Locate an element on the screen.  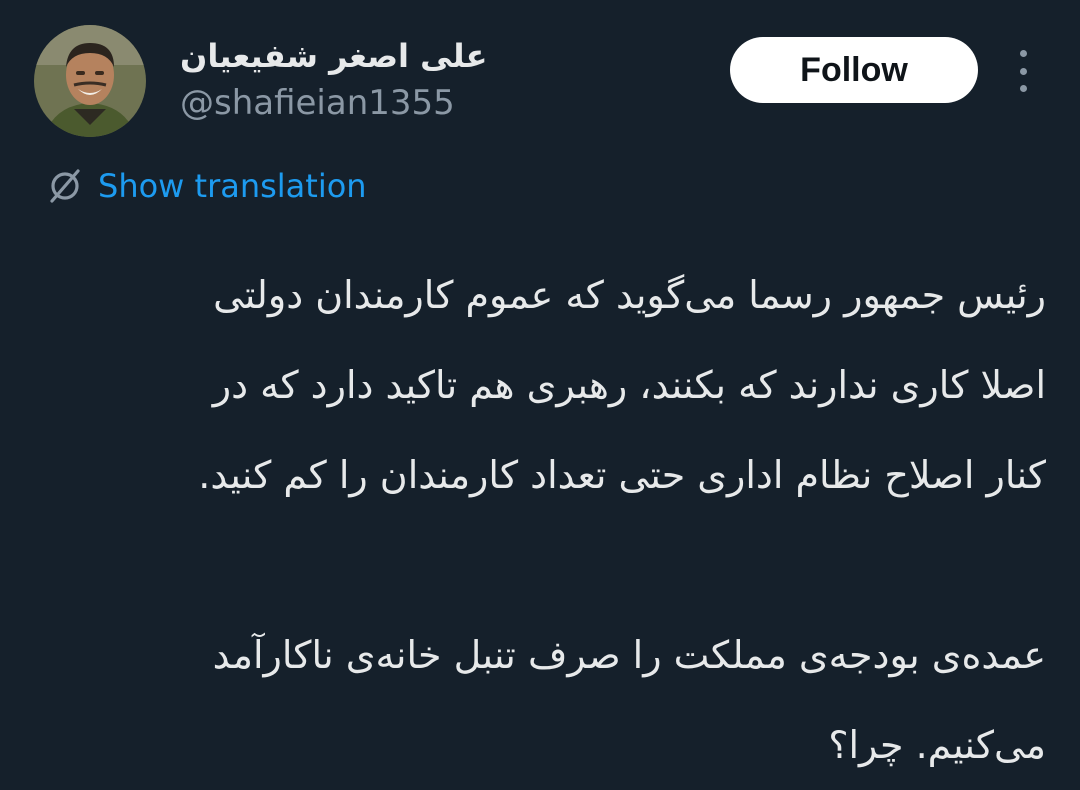
translate-icon is located at coordinates (65, 186).